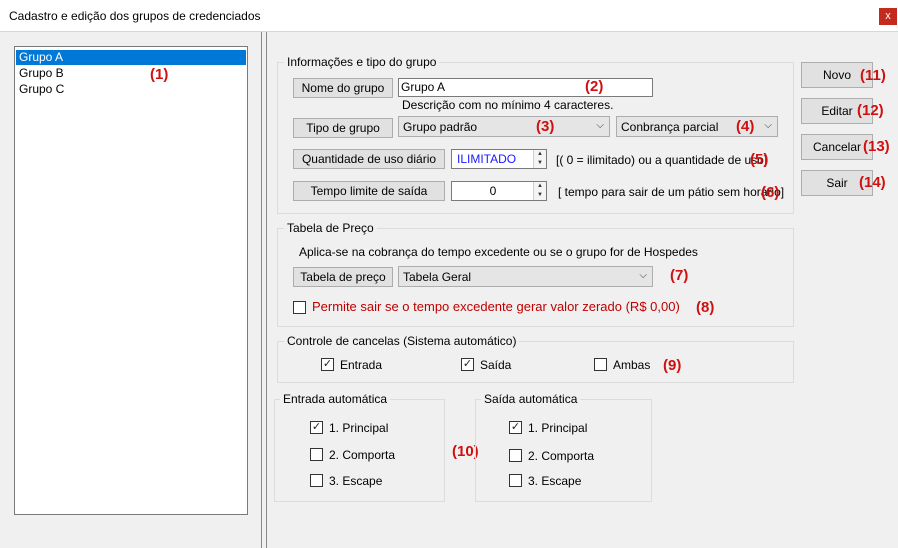  Describe the element at coordinates (632, 365) in the screenshot. I see `gate-ambas-label: Ambas` at that location.